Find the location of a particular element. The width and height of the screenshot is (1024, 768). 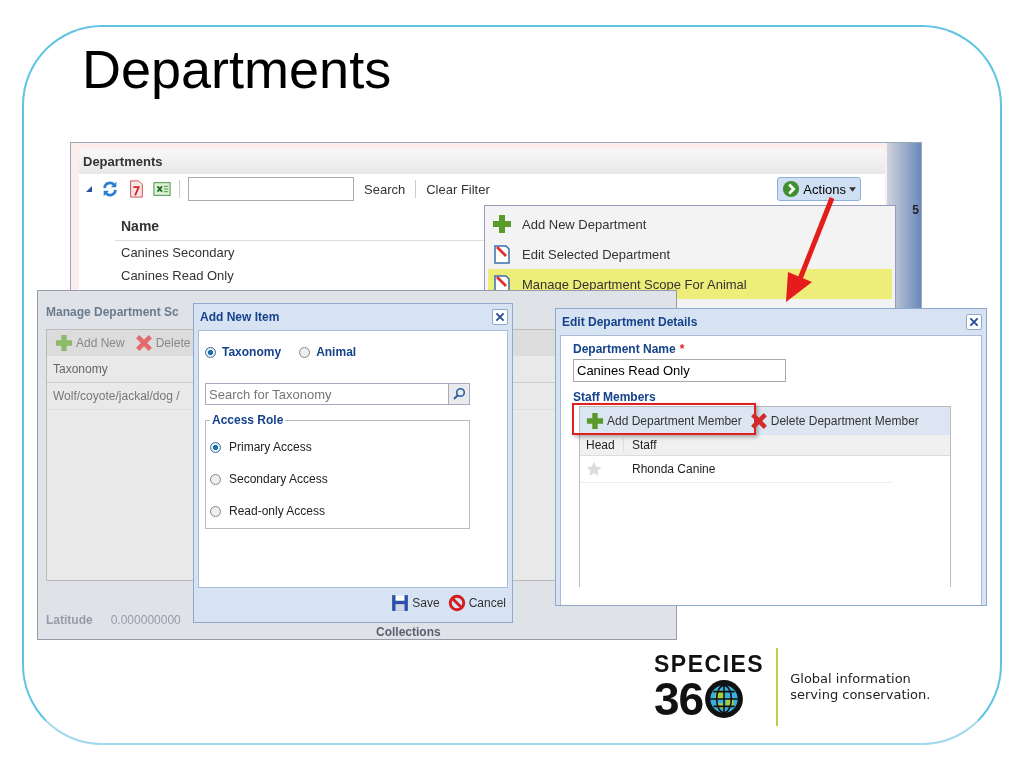

group-title: Access Role is located at coordinates (248, 420).